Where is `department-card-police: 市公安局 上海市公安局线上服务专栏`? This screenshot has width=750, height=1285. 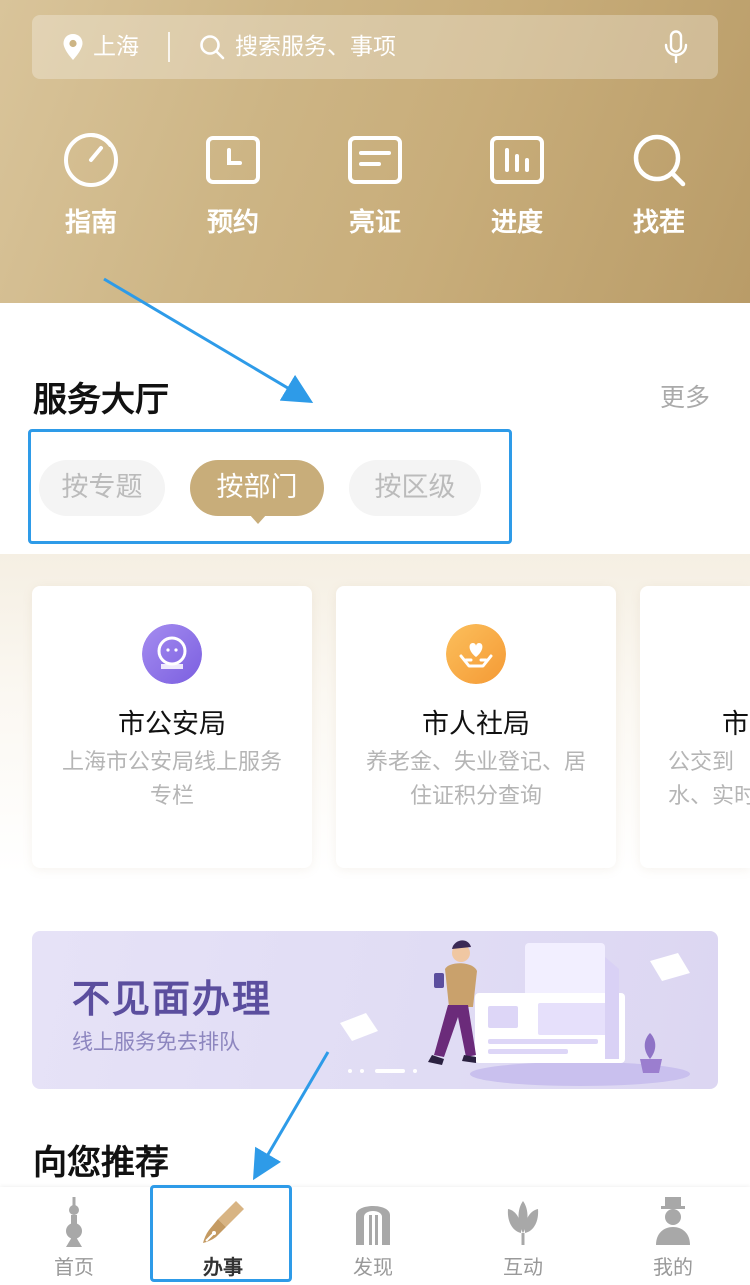 department-card-police: 市公安局 上海市公安局线上服务专栏 is located at coordinates (172, 727).